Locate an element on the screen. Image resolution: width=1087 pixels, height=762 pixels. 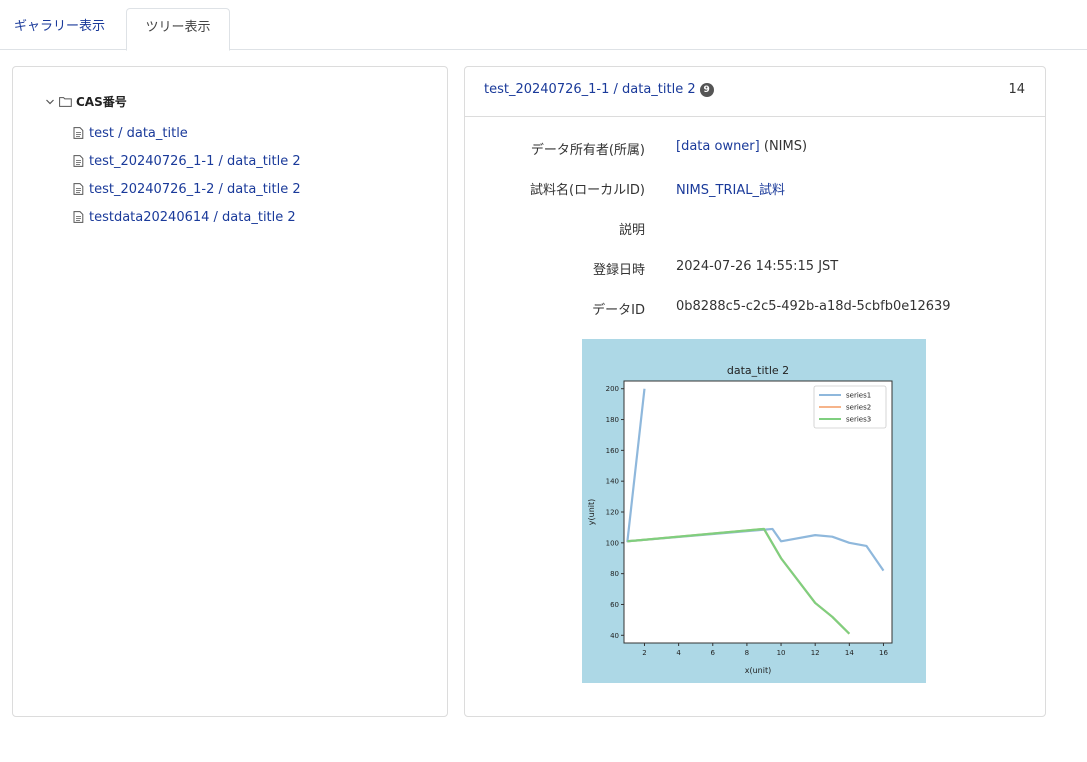
x-tick-label: 2 is located at coordinates (644, 653).